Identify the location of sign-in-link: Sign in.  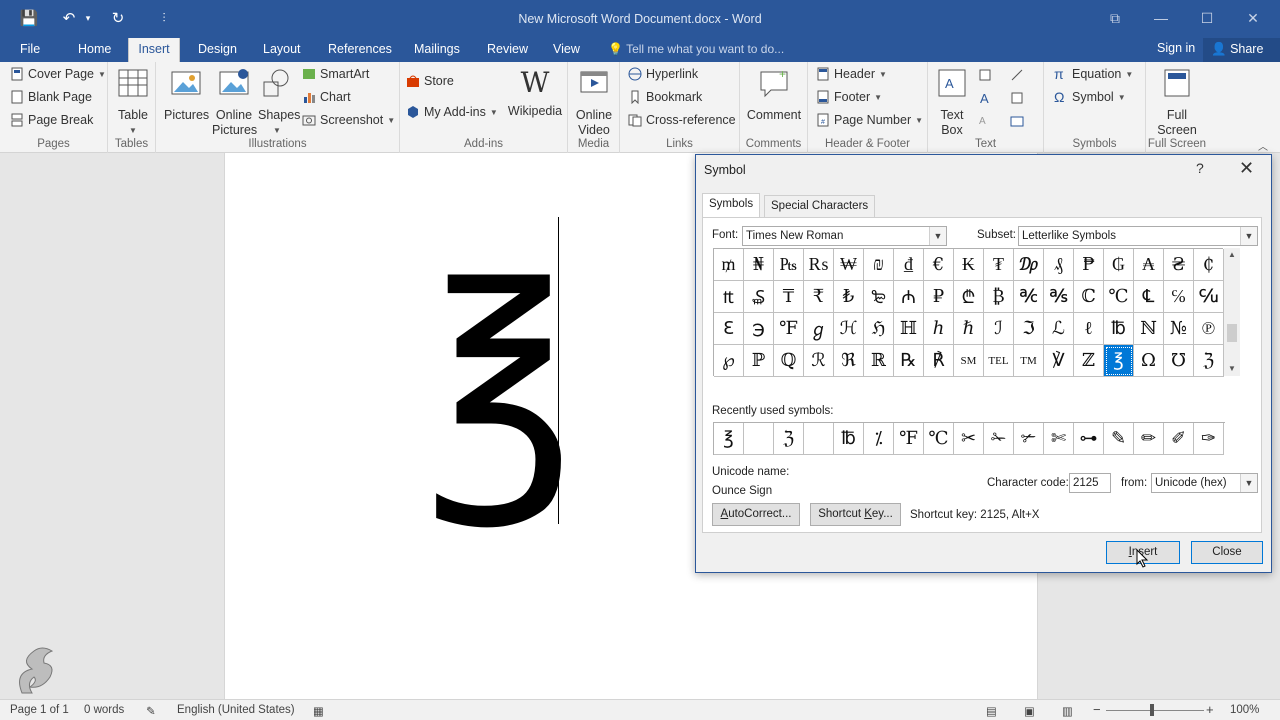
(1176, 48).